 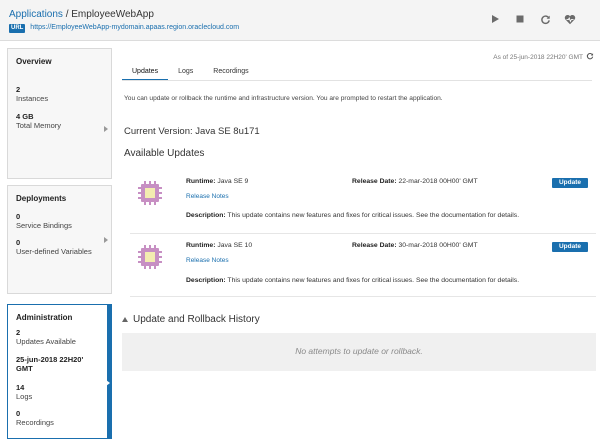 What do you see at coordinates (545, 19) in the screenshot?
I see `restart-icon` at bounding box center [545, 19].